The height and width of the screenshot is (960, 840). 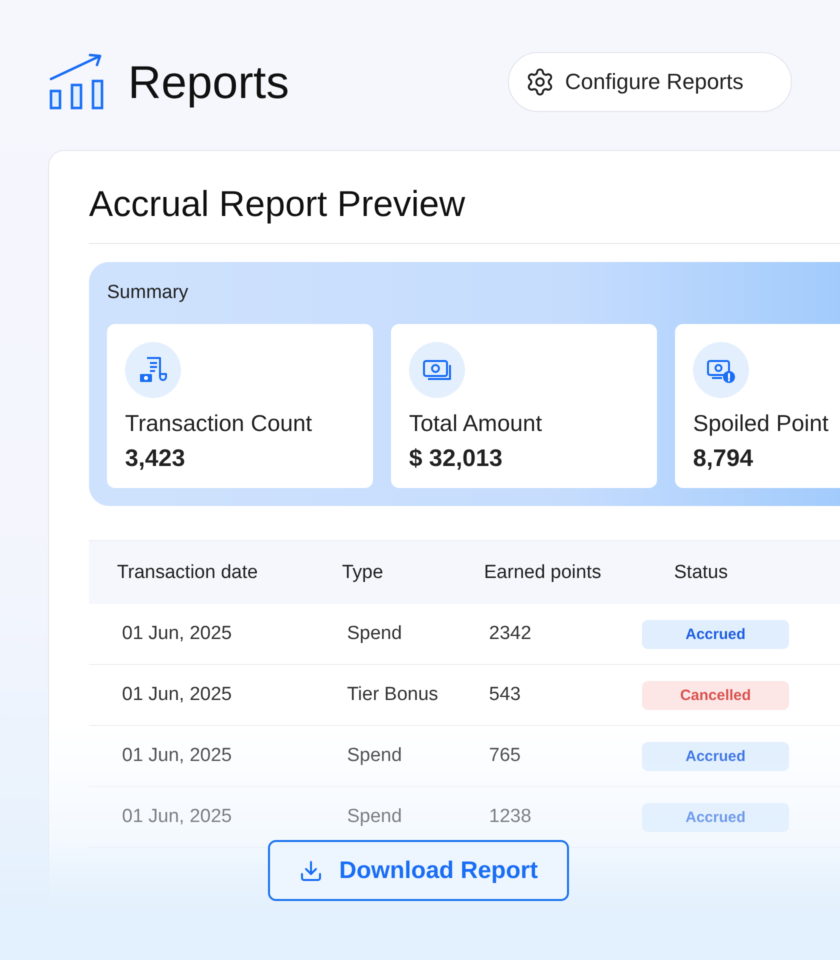 What do you see at coordinates (476, 423) in the screenshot?
I see `stat-label: Total Amount` at bounding box center [476, 423].